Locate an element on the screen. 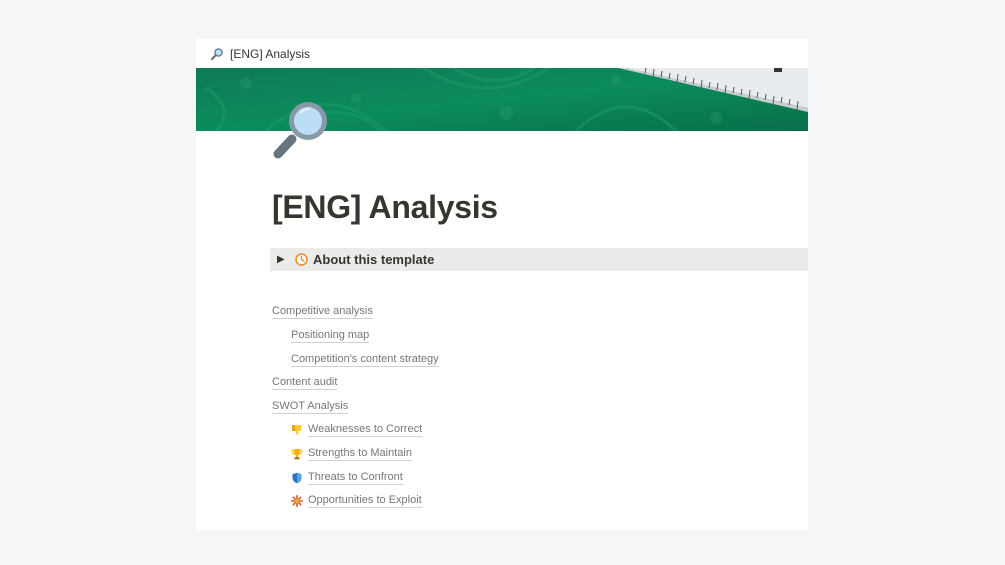 This screenshot has width=1005, height=565. toggle-label: About this template is located at coordinates (374, 259).